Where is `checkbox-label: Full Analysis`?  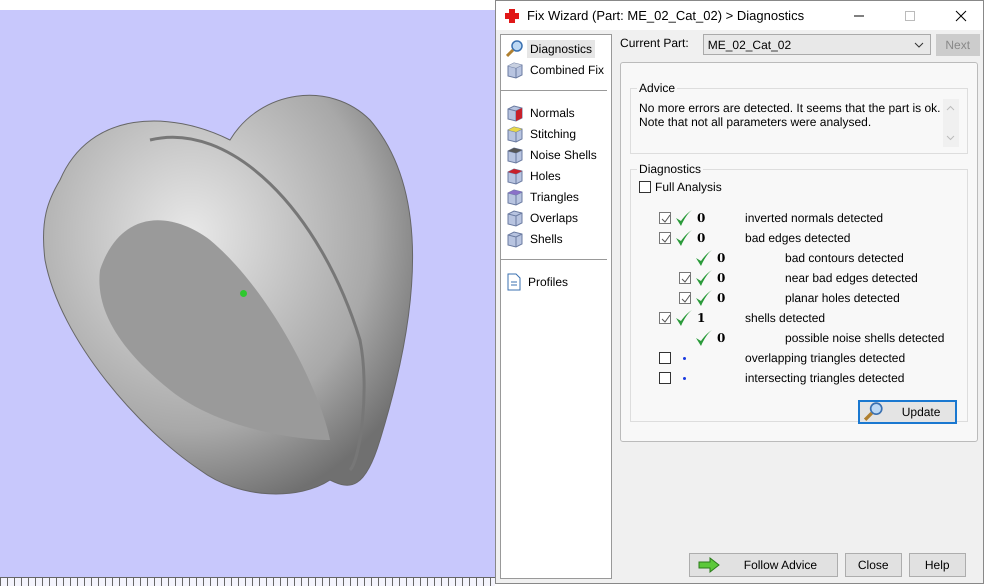 checkbox-label: Full Analysis is located at coordinates (688, 187).